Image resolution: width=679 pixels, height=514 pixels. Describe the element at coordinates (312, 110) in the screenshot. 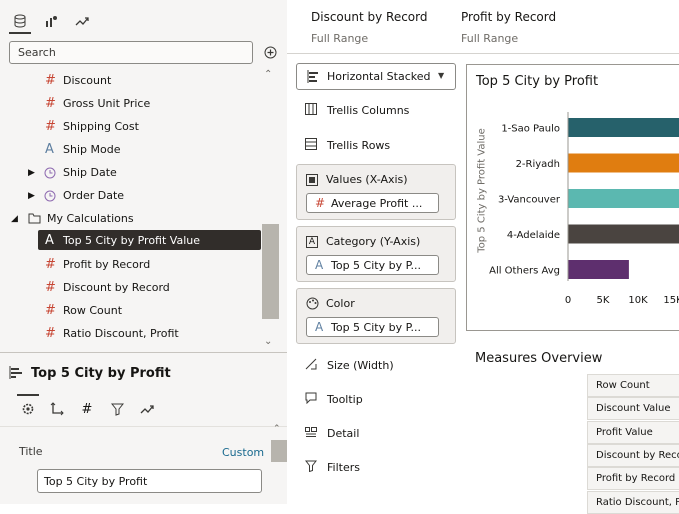

I see `trellis-columns-icon` at that location.